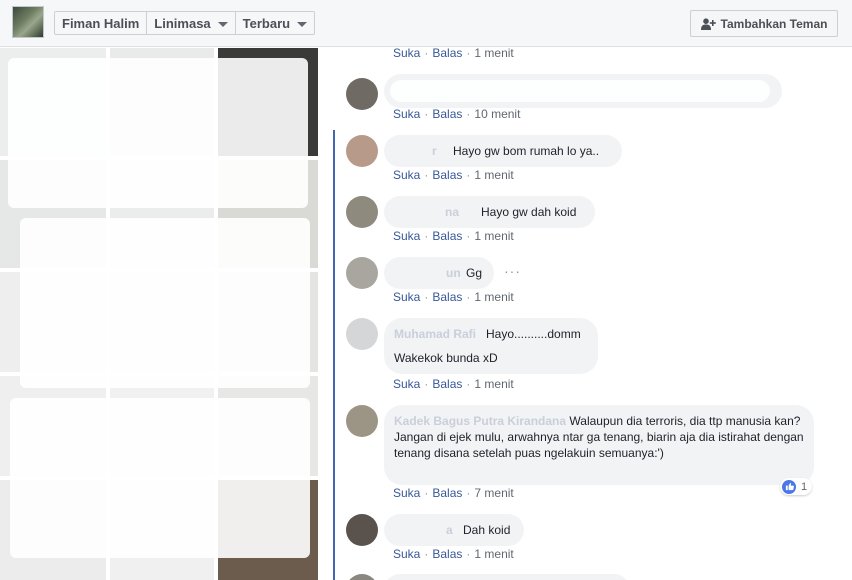 This screenshot has height=580, width=852. What do you see at coordinates (474, 273) in the screenshot?
I see `comment-text: Gg` at bounding box center [474, 273].